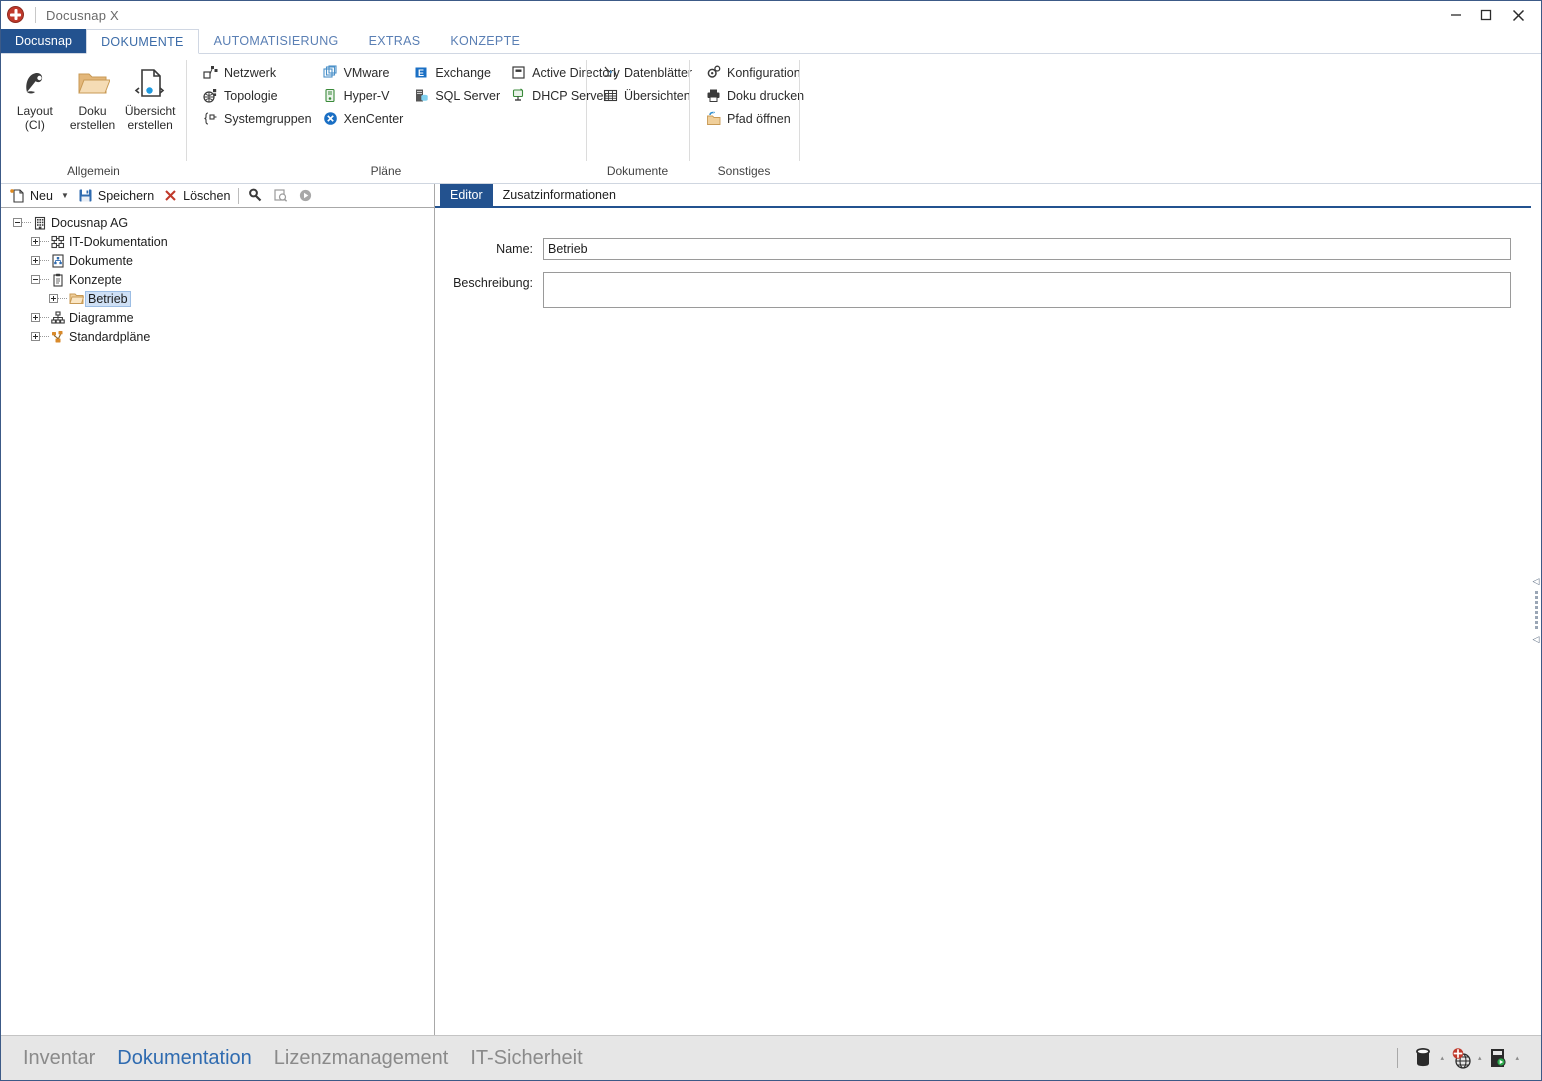 The width and height of the screenshot is (1542, 1081). I want to click on window-title: Docusnap X, so click(82, 15).